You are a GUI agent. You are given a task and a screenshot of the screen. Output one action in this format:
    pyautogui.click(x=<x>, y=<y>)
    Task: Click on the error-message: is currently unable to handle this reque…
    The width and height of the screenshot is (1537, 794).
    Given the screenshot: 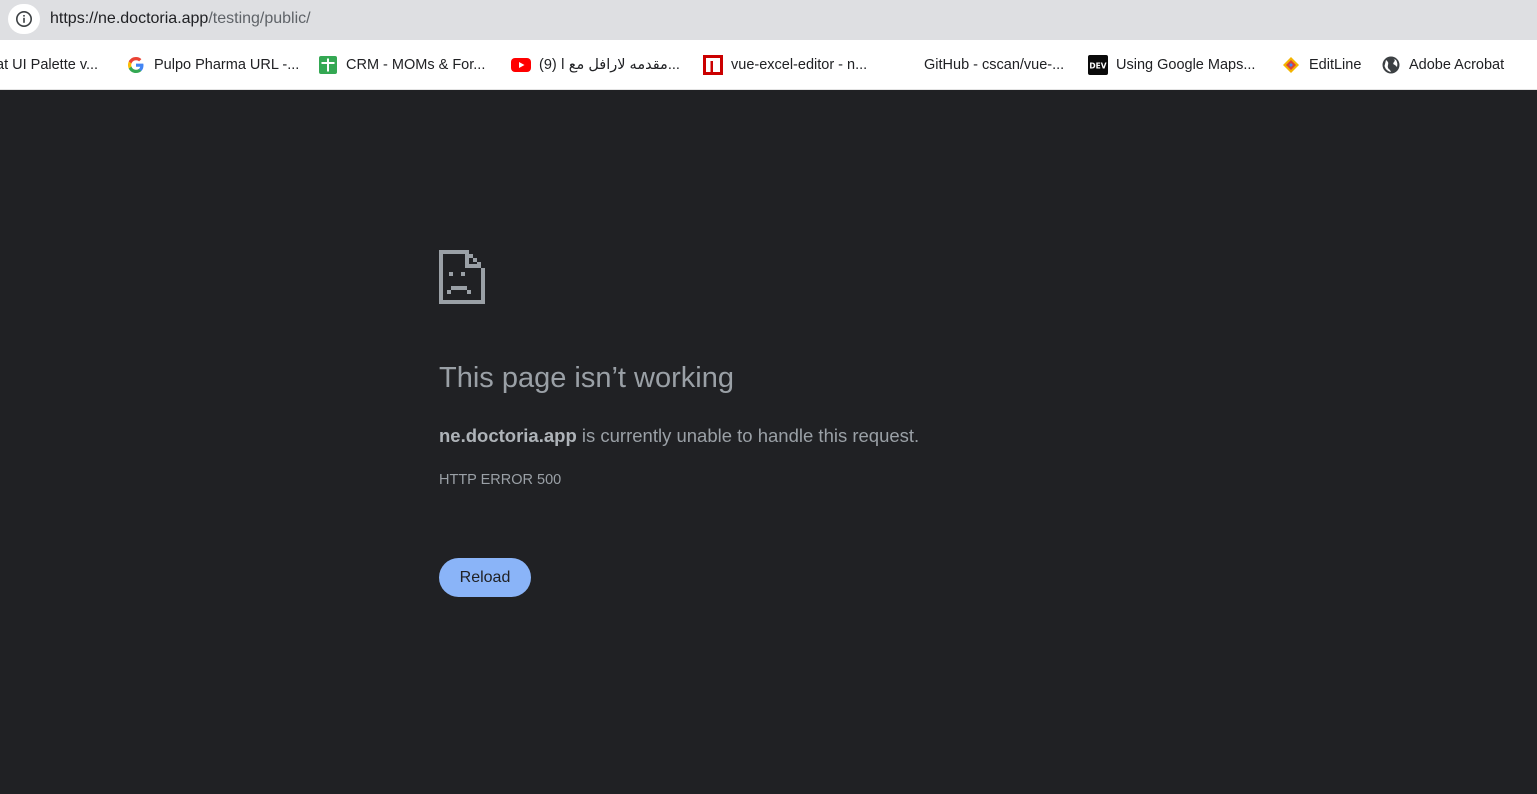 What is the action you would take?
    pyautogui.click(x=748, y=435)
    